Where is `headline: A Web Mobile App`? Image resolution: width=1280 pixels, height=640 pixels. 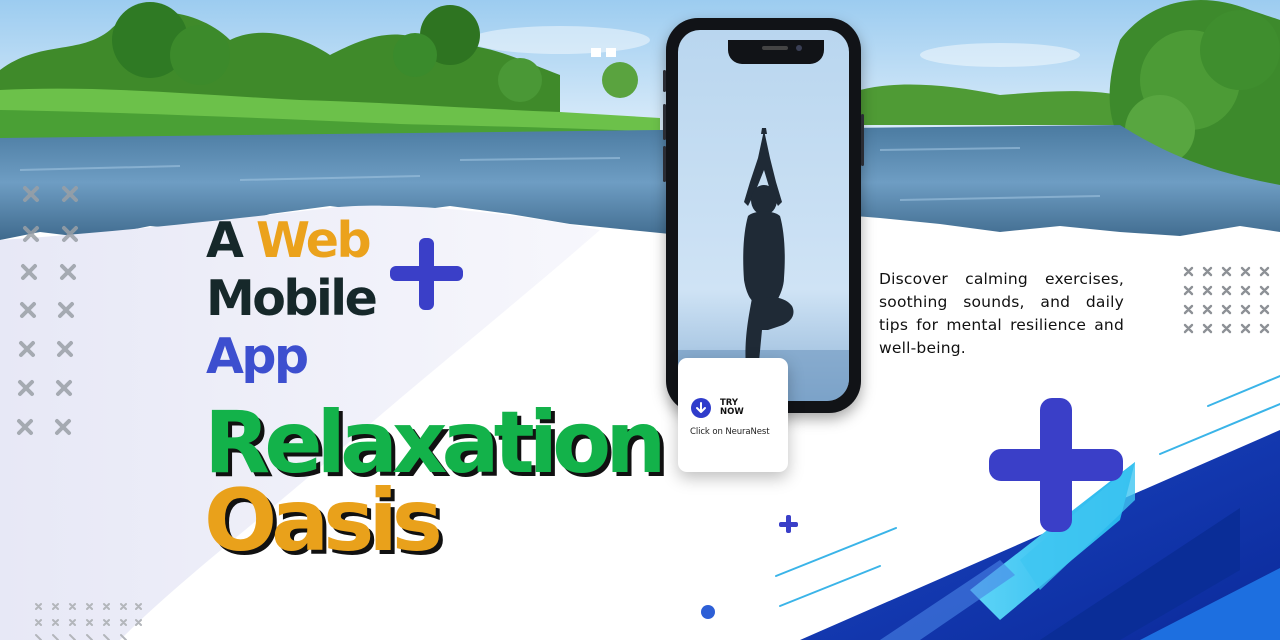 headline: A Web Mobile App is located at coordinates (292, 299).